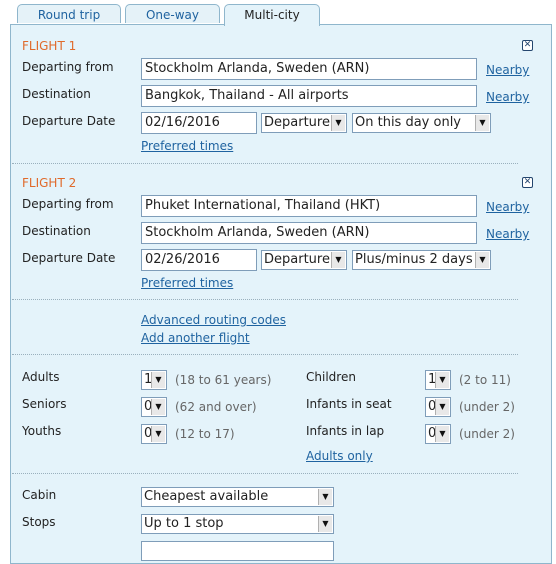  Describe the element at coordinates (527, 45) in the screenshot. I see `remove-flight-1-close-icon: ✕` at that location.